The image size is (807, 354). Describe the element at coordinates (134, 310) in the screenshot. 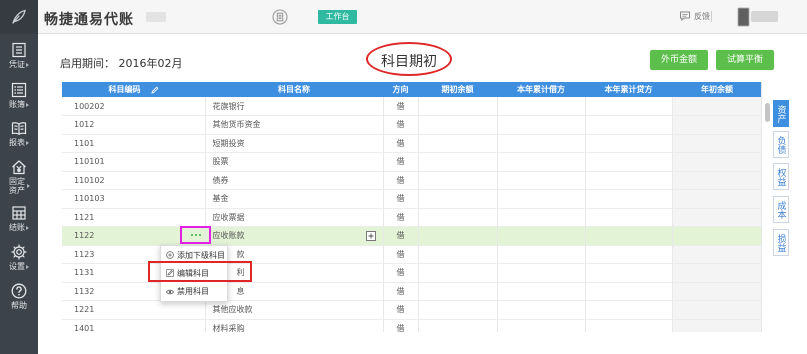

I see `account-code-cell: 1221` at that location.